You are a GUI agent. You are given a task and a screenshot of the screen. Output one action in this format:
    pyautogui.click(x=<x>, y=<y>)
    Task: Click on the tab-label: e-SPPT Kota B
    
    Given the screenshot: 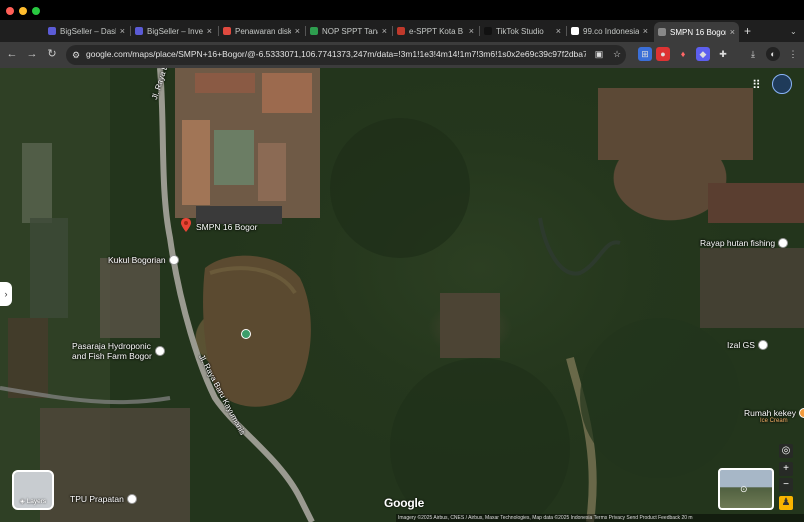 What is the action you would take?
    pyautogui.click(x=436, y=31)
    